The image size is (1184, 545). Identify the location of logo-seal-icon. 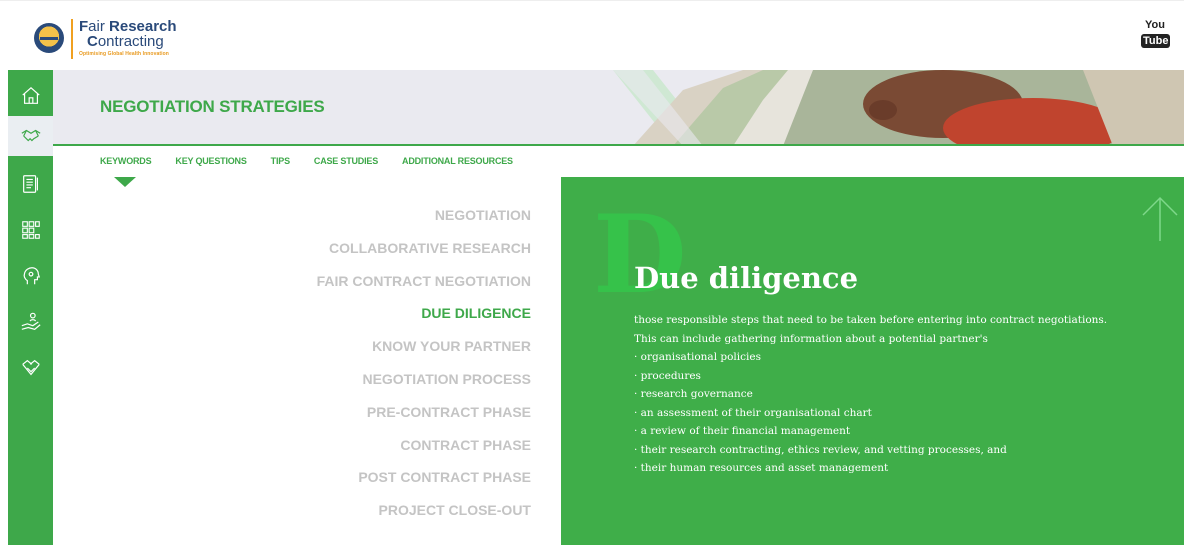
(49, 38).